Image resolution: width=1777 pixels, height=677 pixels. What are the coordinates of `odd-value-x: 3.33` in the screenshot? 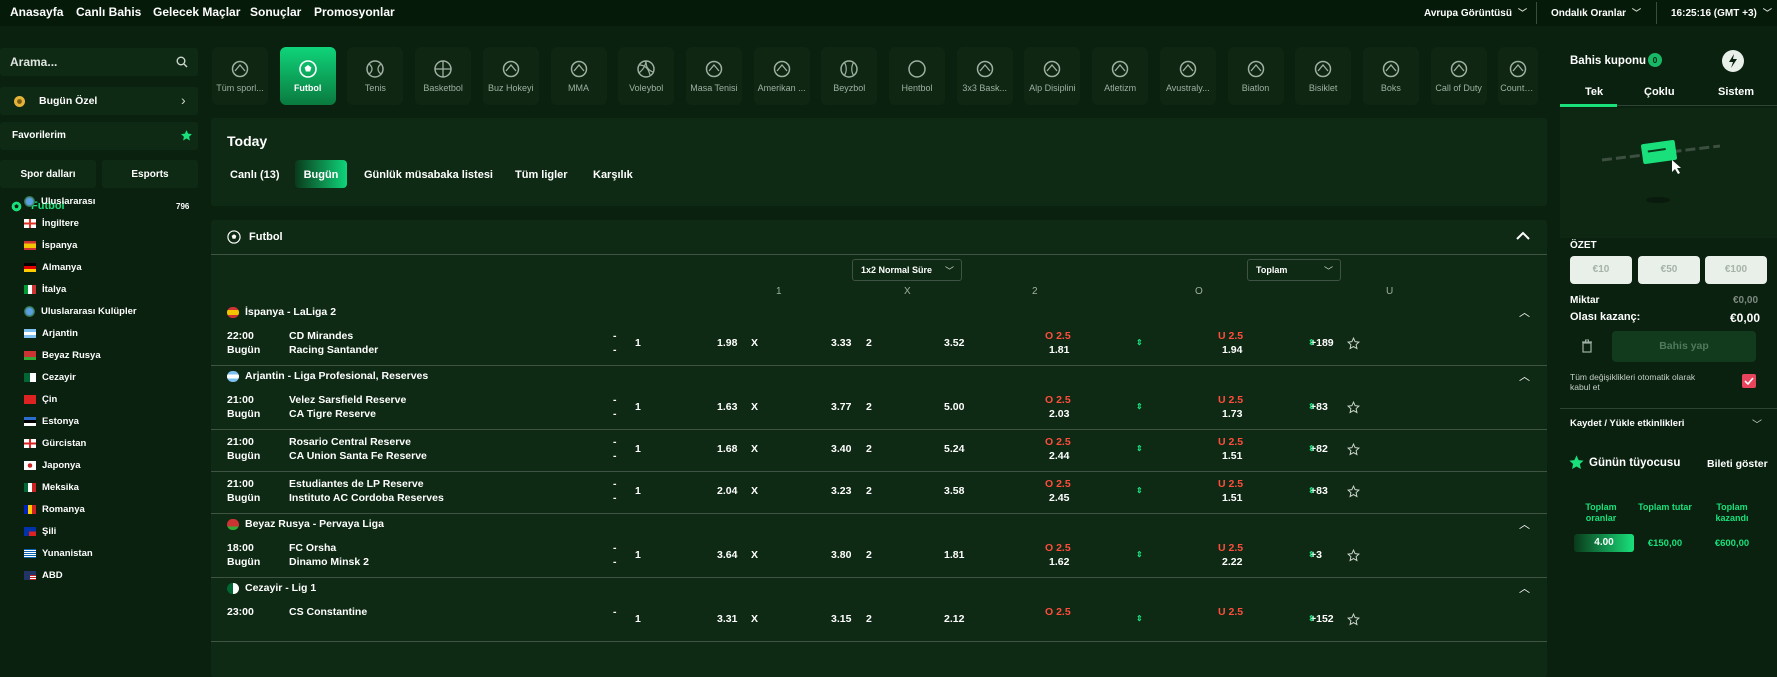 It's located at (841, 343).